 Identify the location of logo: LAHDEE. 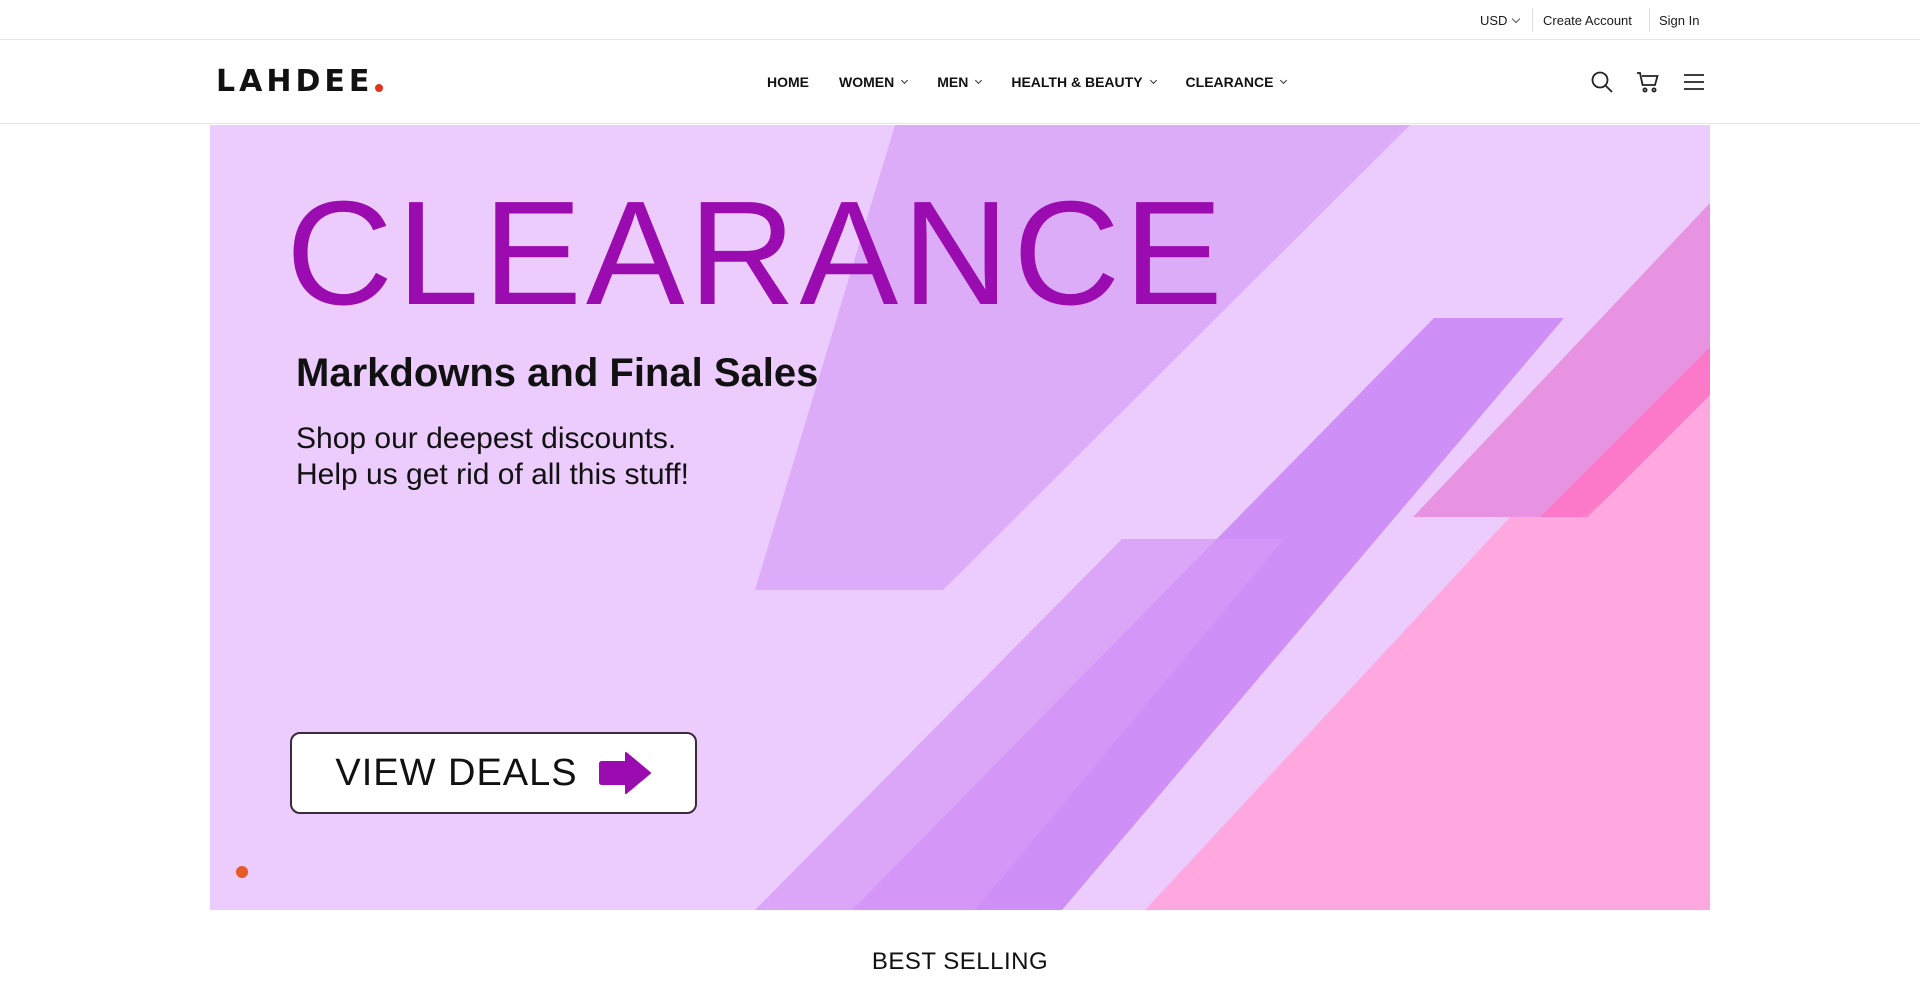
(300, 82).